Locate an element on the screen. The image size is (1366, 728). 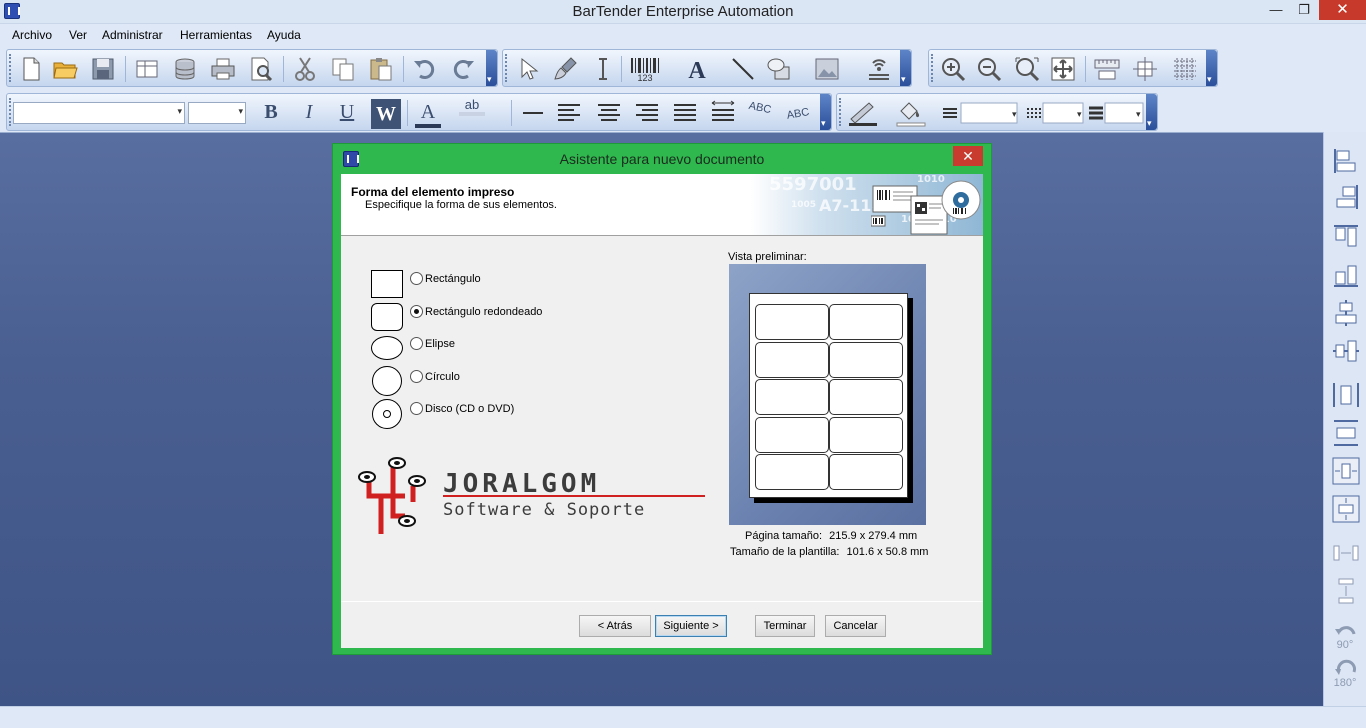
ruler-icon is located at coordinates (1107, 69).